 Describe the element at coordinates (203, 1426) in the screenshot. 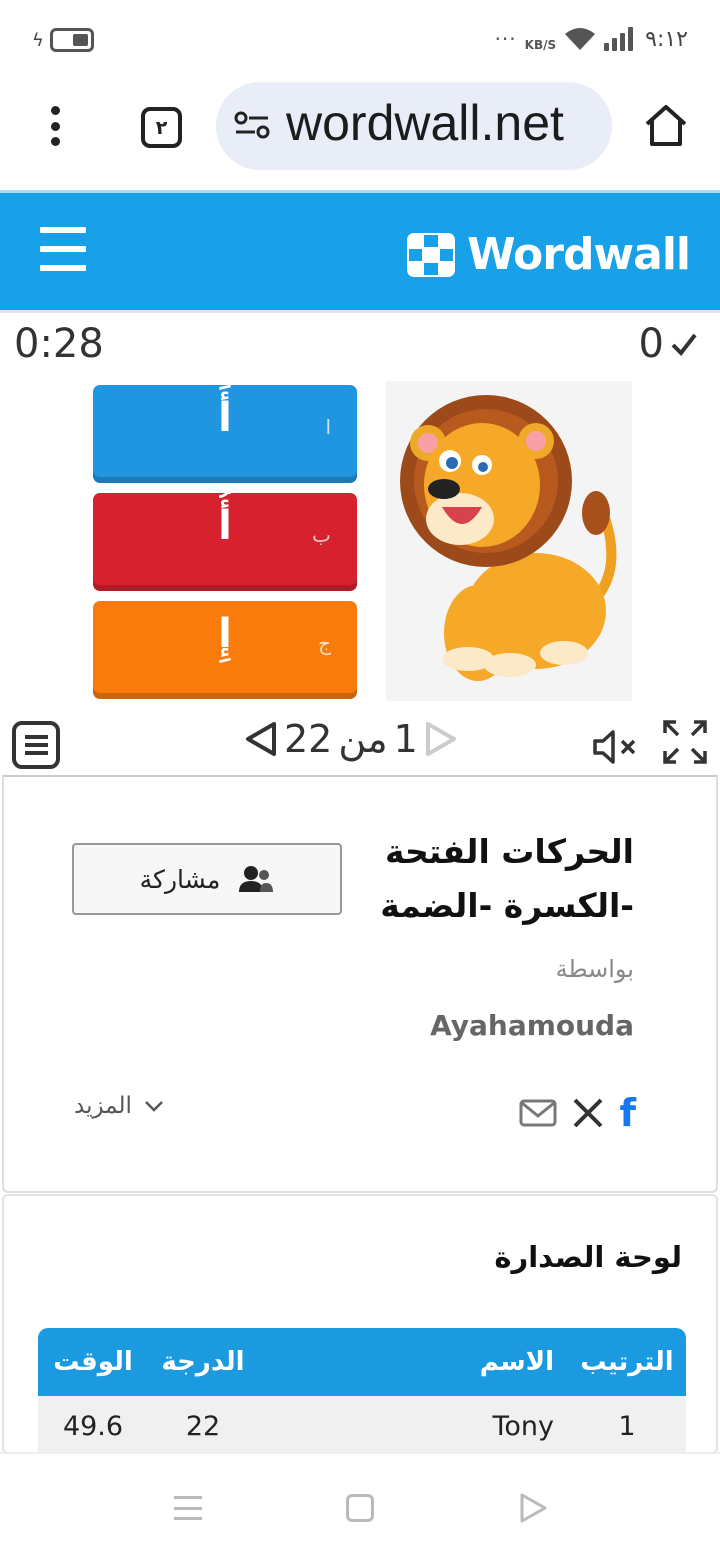

I see `row-score: 22` at that location.